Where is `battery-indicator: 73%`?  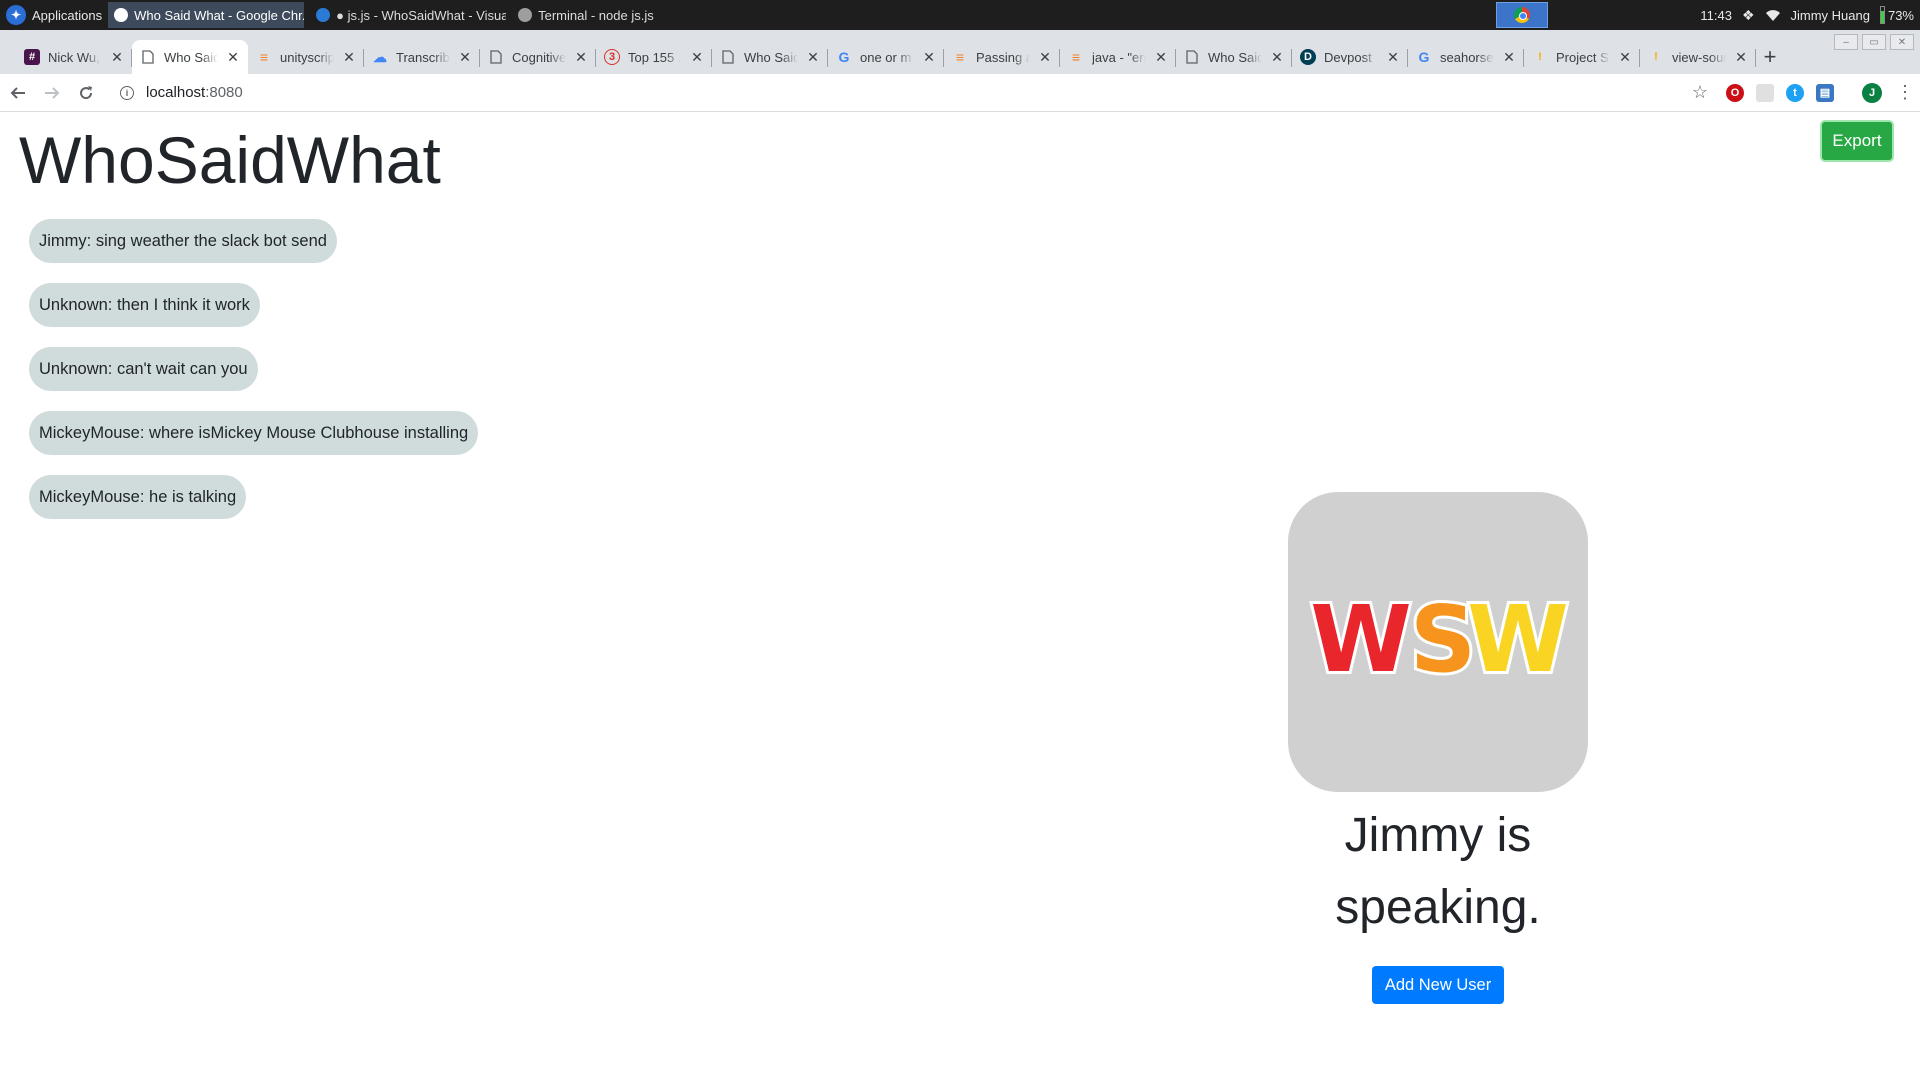
battery-indicator: 73% is located at coordinates (1896, 15).